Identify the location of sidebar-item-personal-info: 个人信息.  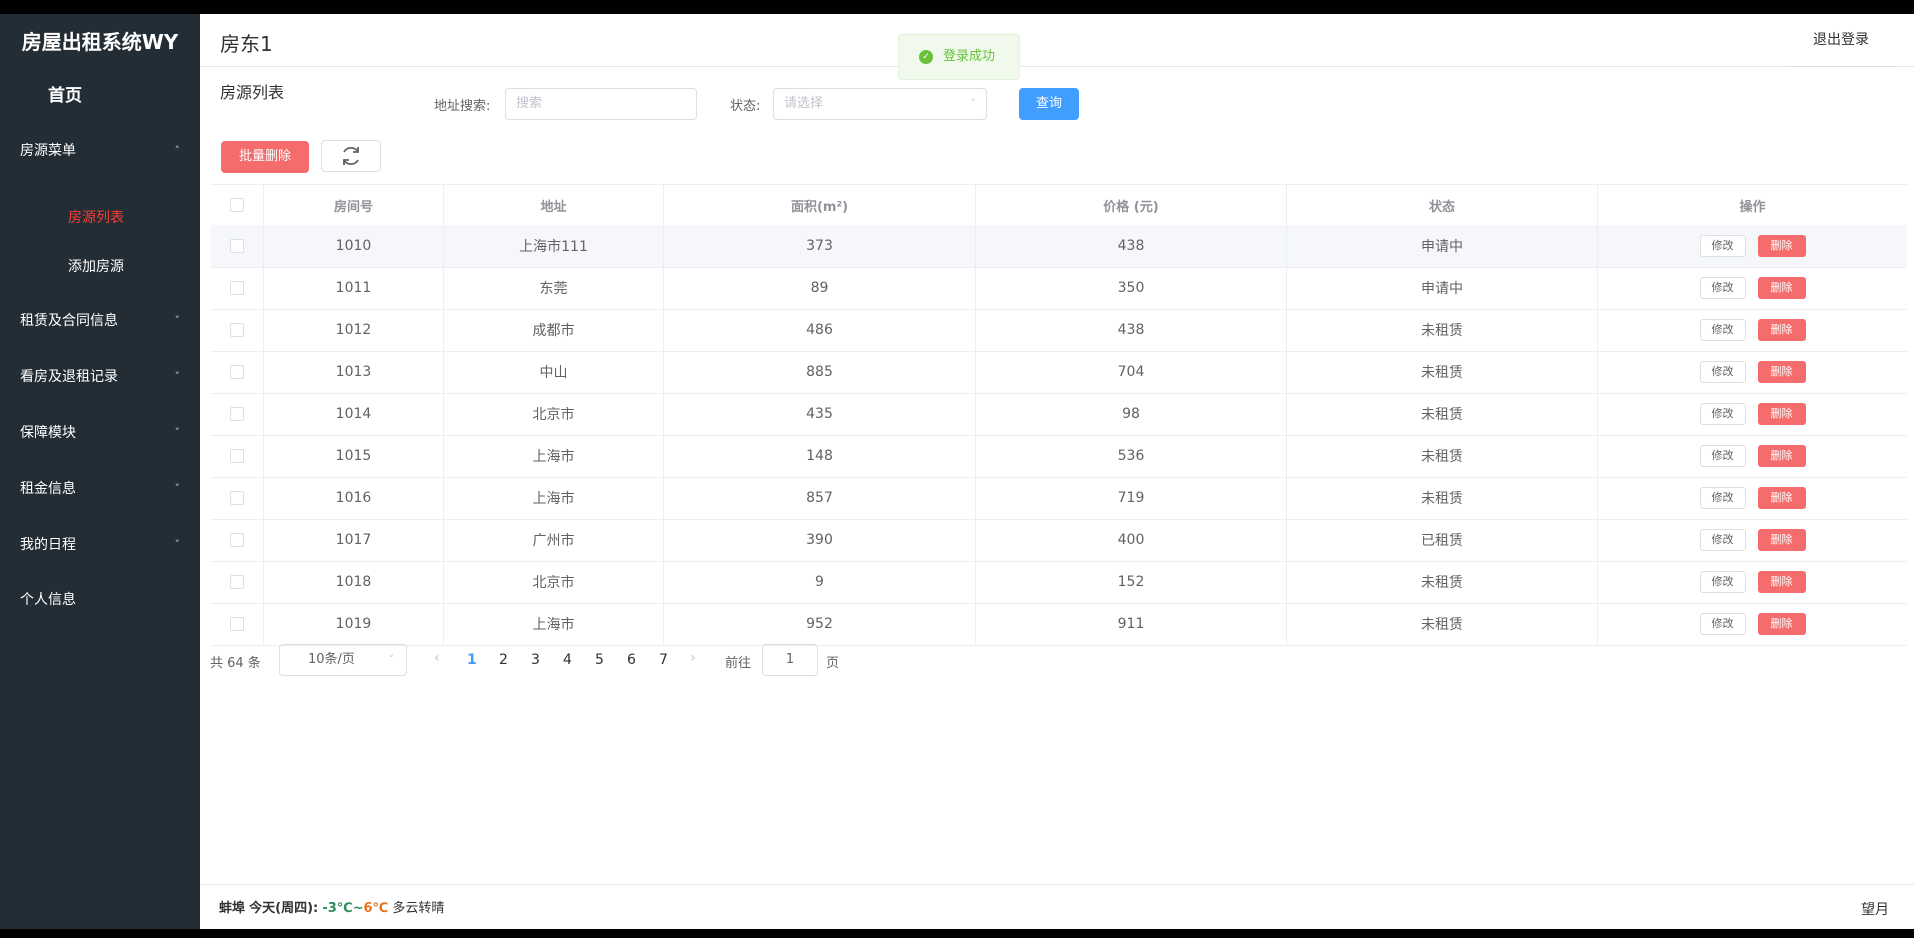
(100, 600).